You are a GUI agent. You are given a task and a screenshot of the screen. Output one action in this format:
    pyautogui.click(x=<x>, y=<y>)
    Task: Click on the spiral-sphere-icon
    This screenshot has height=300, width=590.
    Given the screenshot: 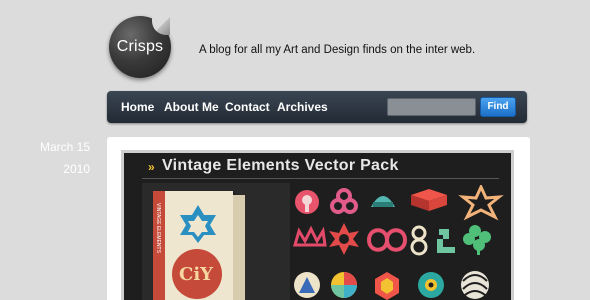 What is the action you would take?
    pyautogui.click(x=475, y=285)
    